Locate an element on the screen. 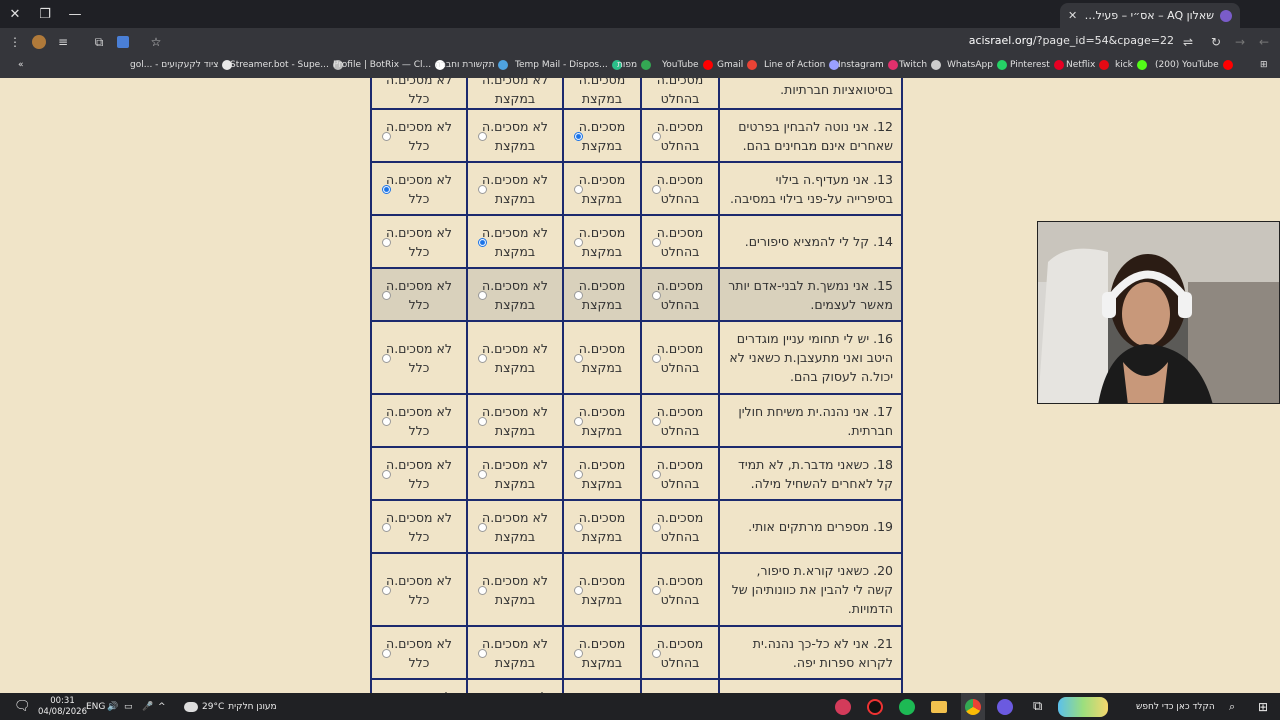  taskbar-app-3-icon is located at coordinates (1005, 706).